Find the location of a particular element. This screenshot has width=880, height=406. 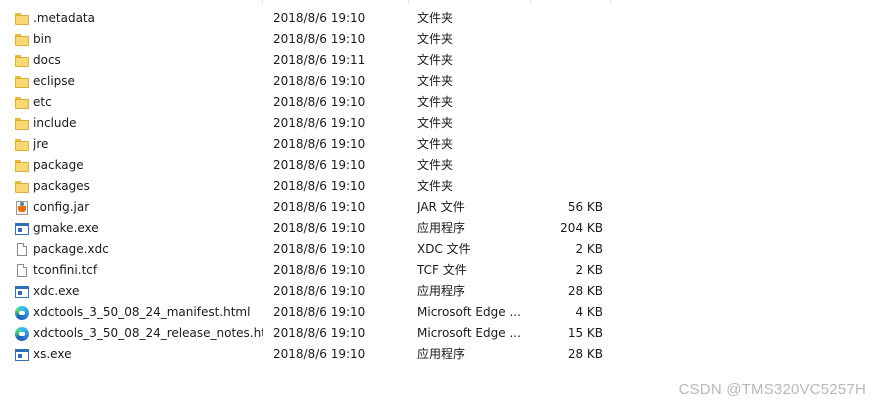

file-size: 15 KB is located at coordinates (585, 333).